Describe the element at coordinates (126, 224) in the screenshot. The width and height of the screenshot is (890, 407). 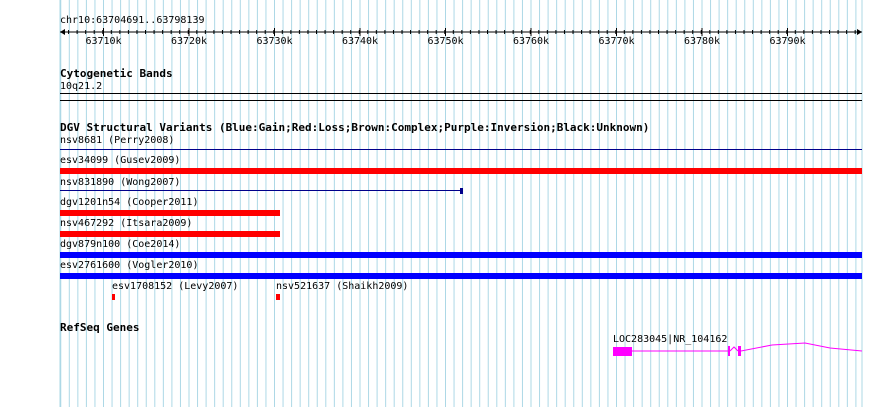
I see `variant-label: nsv467292 (Itsara2009)` at that location.